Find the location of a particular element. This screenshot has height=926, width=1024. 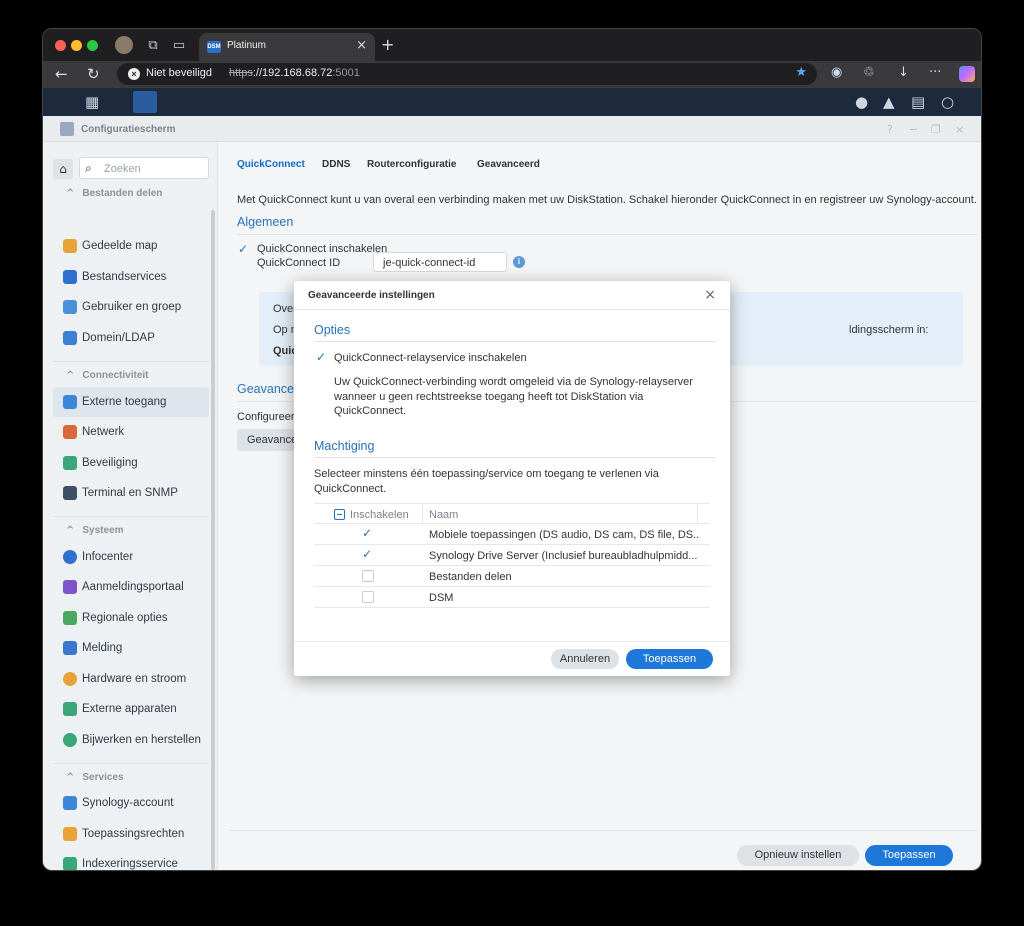

cancel-button: Annuleren is located at coordinates (585, 659).